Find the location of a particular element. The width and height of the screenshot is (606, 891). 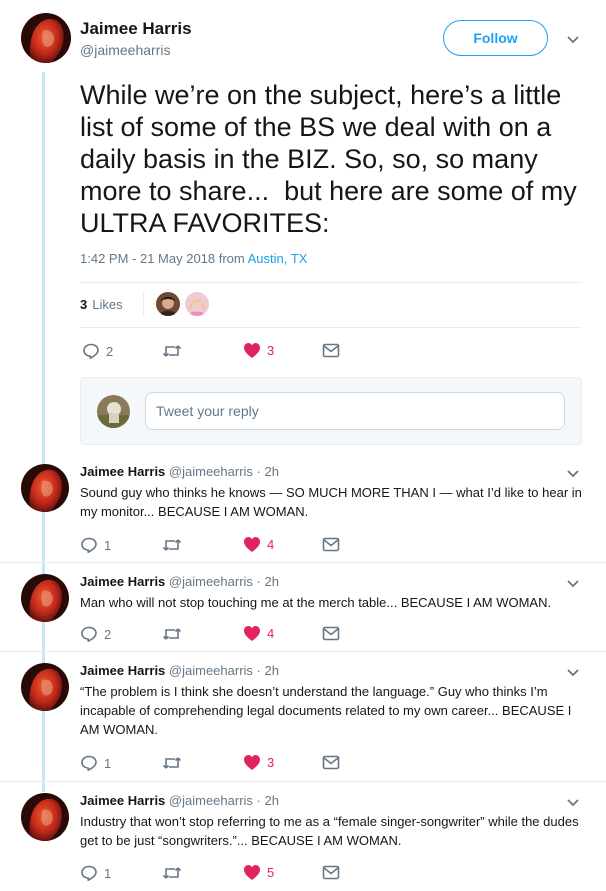

follow-button: Follow is located at coordinates (495, 38).